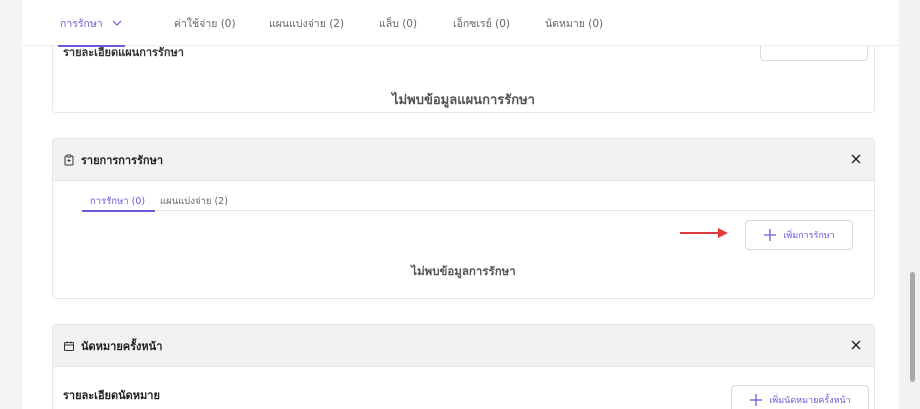  Describe the element at coordinates (810, 401) in the screenshot. I see `add-next-appointment-label: เพิ่มนัดหมายครั้งหน้า` at that location.